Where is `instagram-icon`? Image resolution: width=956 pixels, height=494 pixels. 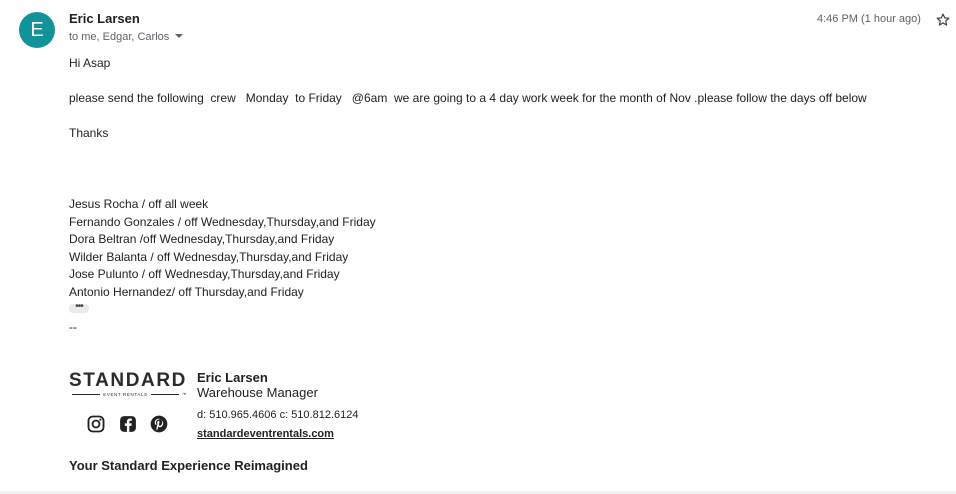
instagram-icon is located at coordinates (96, 424).